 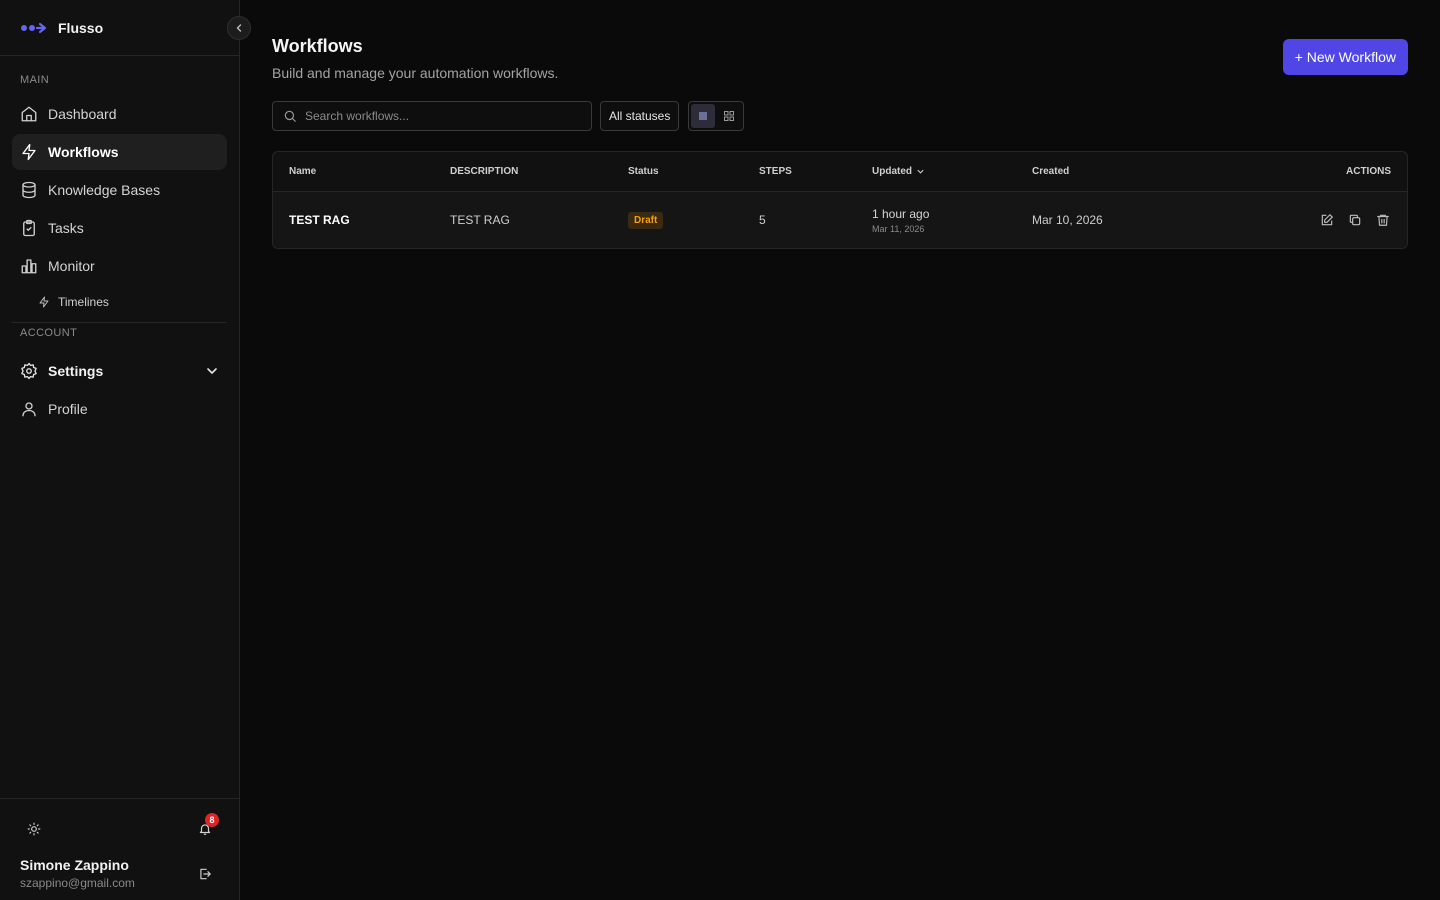 I want to click on status-filter-select: All statuses, so click(x=640, y=116).